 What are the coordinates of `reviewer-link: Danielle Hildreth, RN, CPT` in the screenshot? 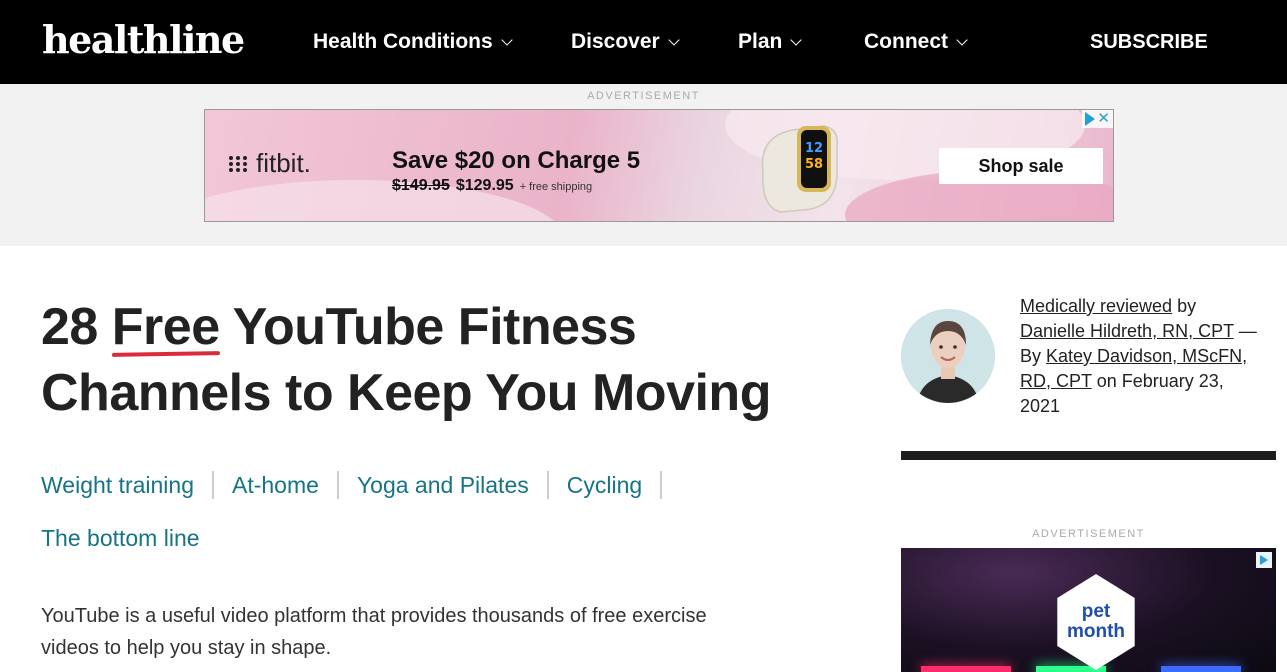 It's located at (1127, 331).